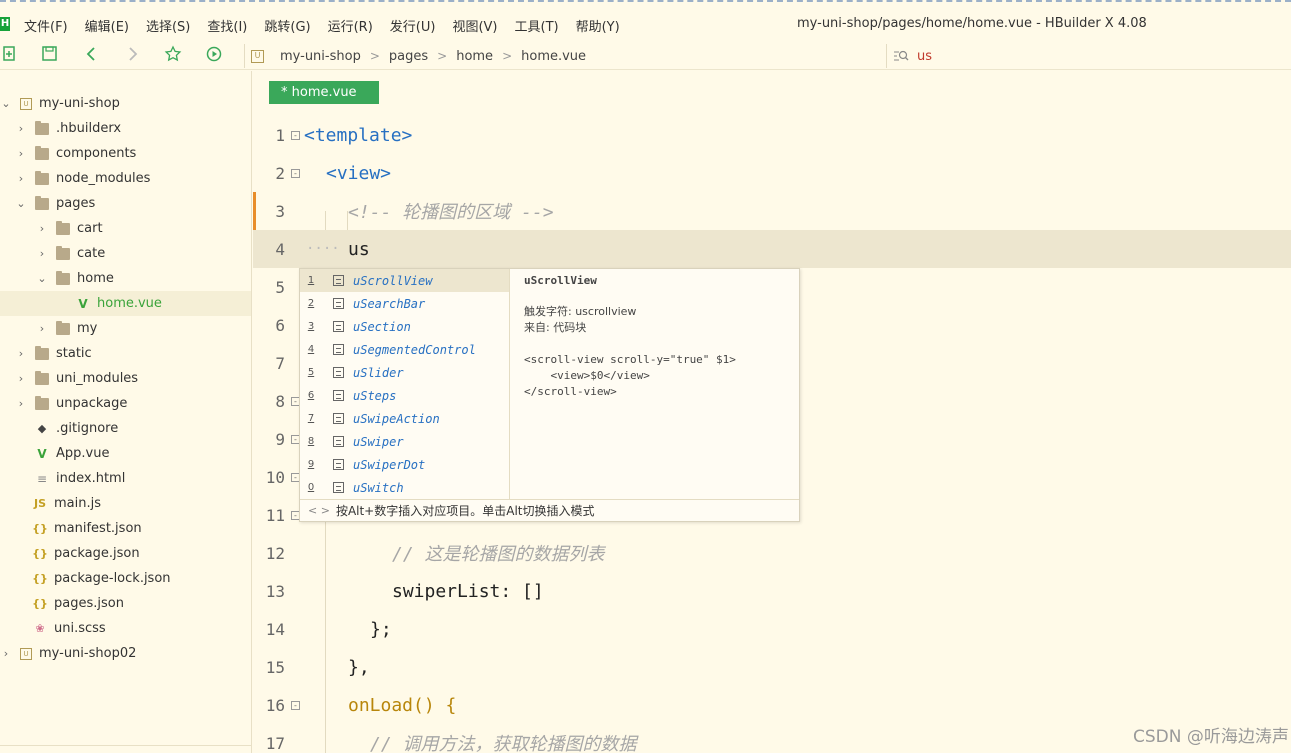  I want to click on autocomplete-item: 4 uSegmentedControl, so click(404, 349).